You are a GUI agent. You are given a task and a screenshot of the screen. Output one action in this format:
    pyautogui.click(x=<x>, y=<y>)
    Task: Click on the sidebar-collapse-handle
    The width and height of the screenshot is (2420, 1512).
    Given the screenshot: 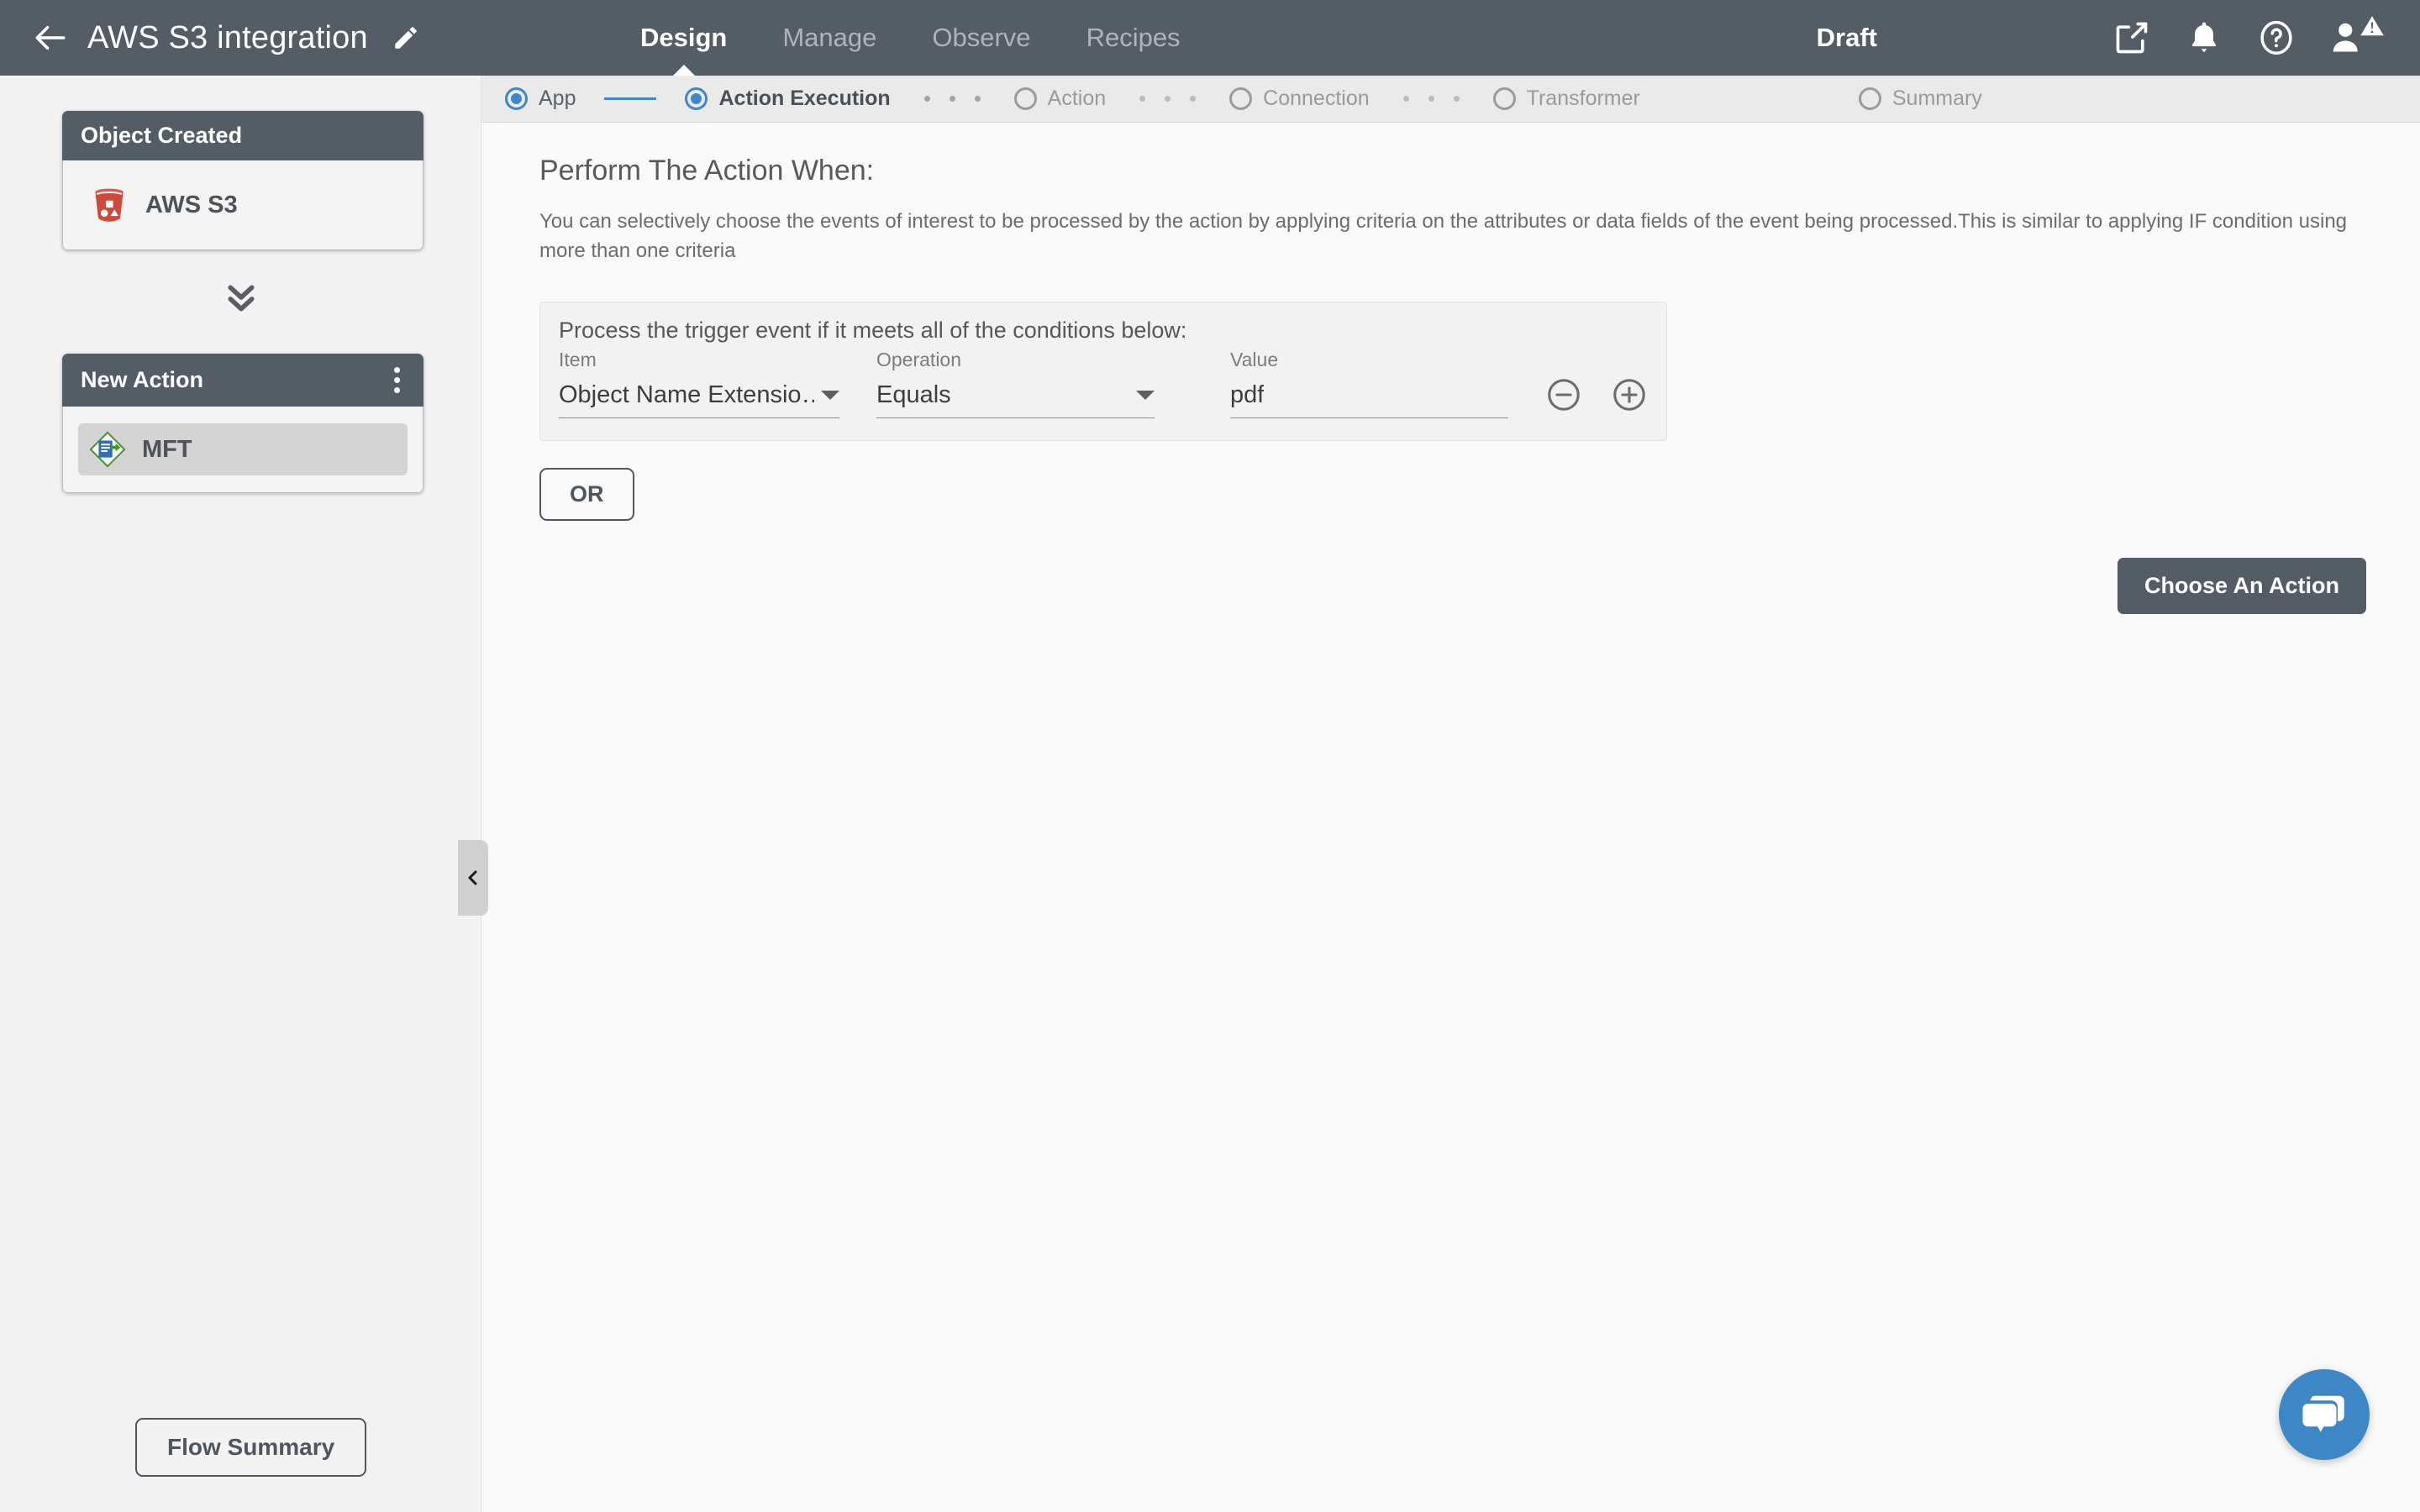 What is the action you would take?
    pyautogui.click(x=473, y=878)
    